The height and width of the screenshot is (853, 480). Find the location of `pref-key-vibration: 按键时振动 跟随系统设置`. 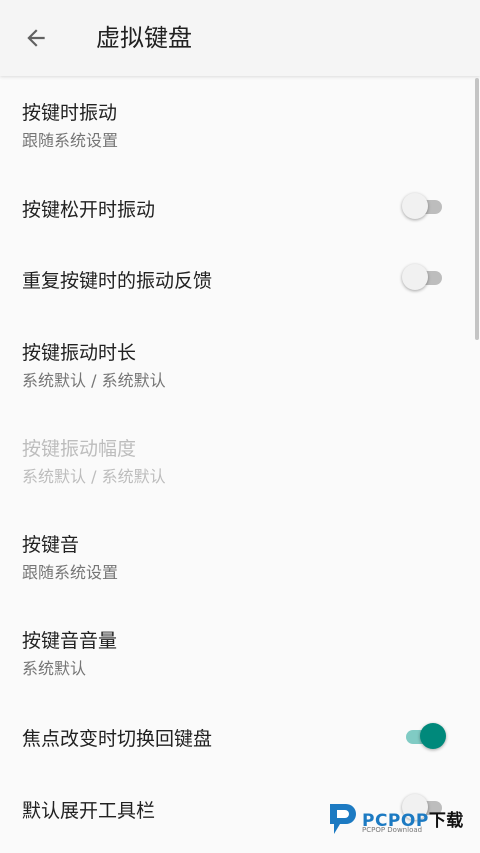

pref-key-vibration: 按键时振动 跟随系统设置 is located at coordinates (240, 124).